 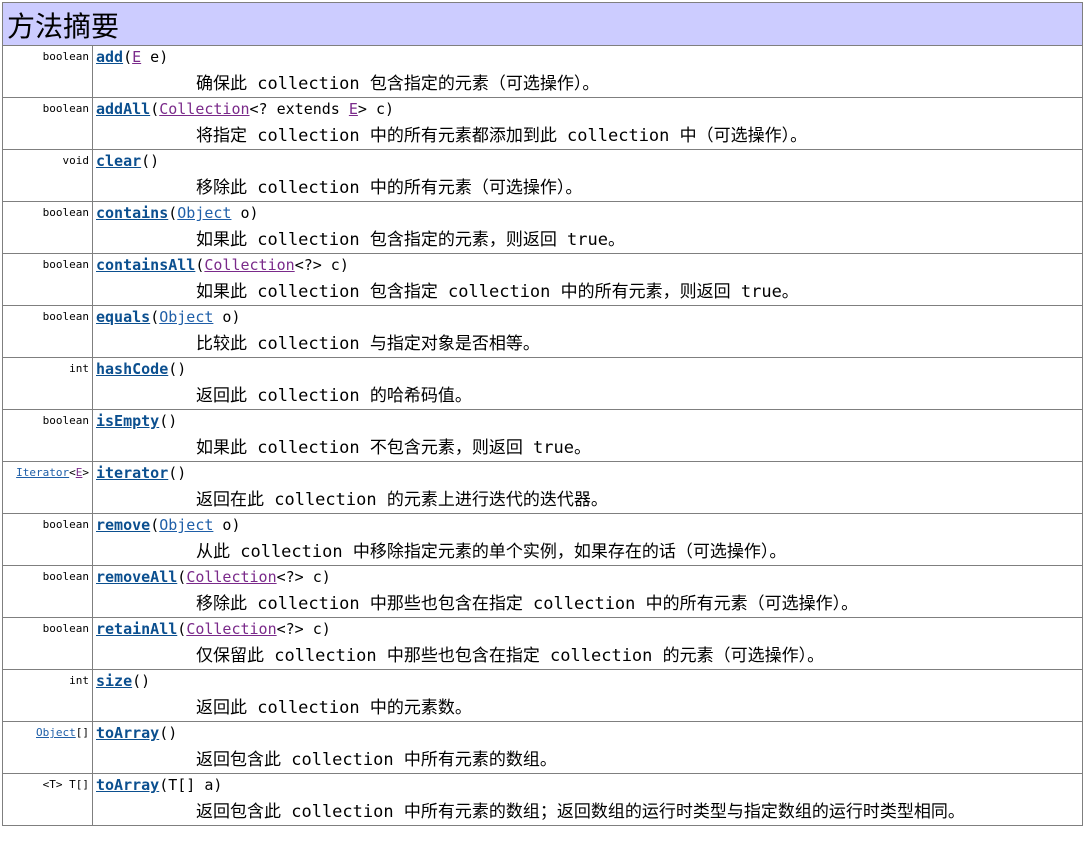 I want to click on method-name-link: addAll, so click(x=123, y=109).